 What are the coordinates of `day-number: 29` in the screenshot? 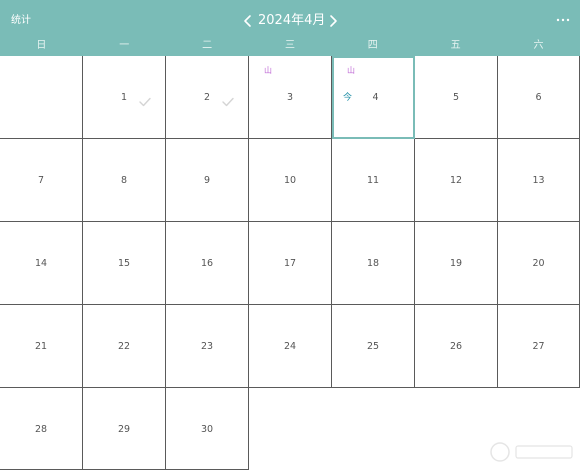 It's located at (124, 429).